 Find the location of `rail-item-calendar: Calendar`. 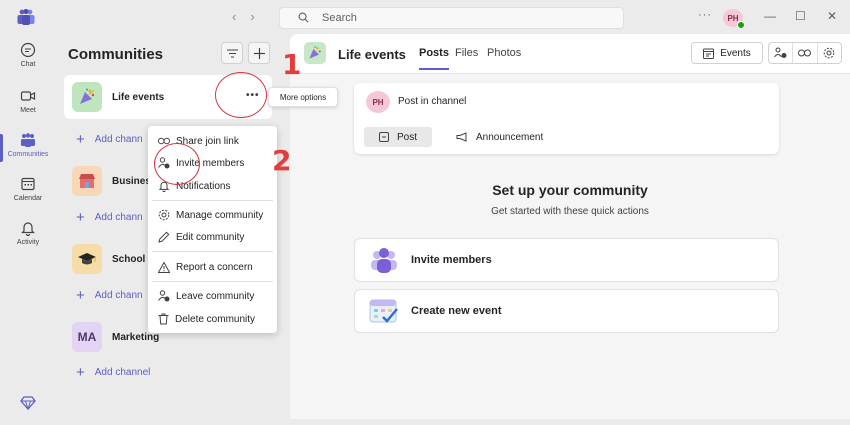

rail-item-calendar: Calendar is located at coordinates (28, 189).